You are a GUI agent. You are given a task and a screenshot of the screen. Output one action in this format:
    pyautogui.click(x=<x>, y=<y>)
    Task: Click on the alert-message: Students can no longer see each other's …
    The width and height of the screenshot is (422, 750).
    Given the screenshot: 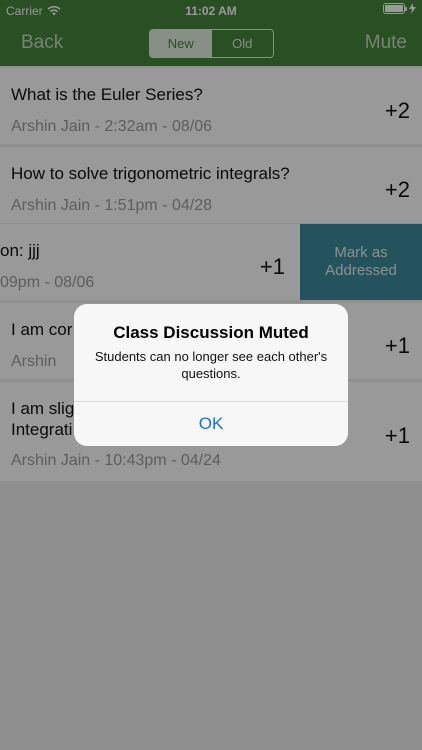 What is the action you would take?
    pyautogui.click(x=211, y=365)
    